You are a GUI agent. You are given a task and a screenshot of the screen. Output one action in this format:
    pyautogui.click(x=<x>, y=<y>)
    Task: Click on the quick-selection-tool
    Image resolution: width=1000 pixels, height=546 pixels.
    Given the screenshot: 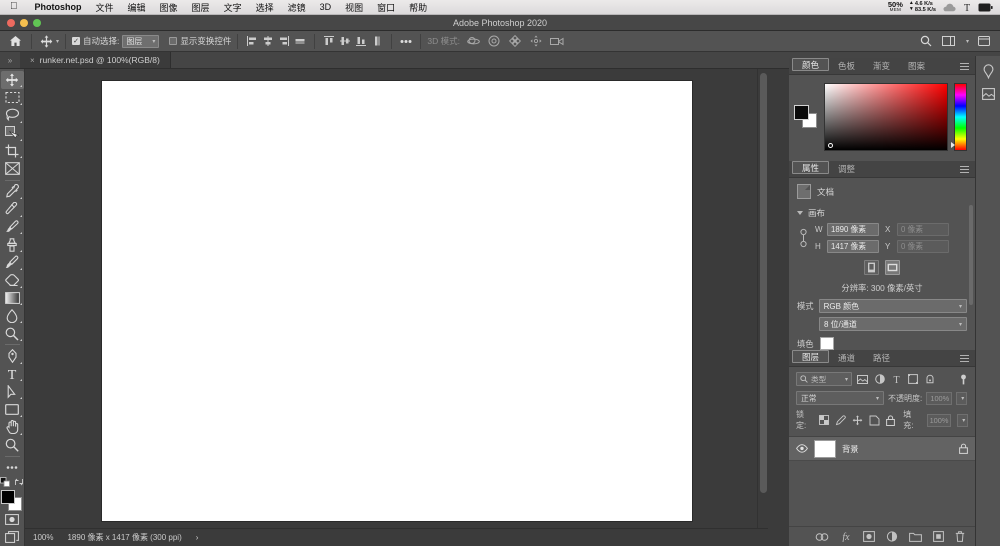 What is the action you would take?
    pyautogui.click(x=12, y=133)
    